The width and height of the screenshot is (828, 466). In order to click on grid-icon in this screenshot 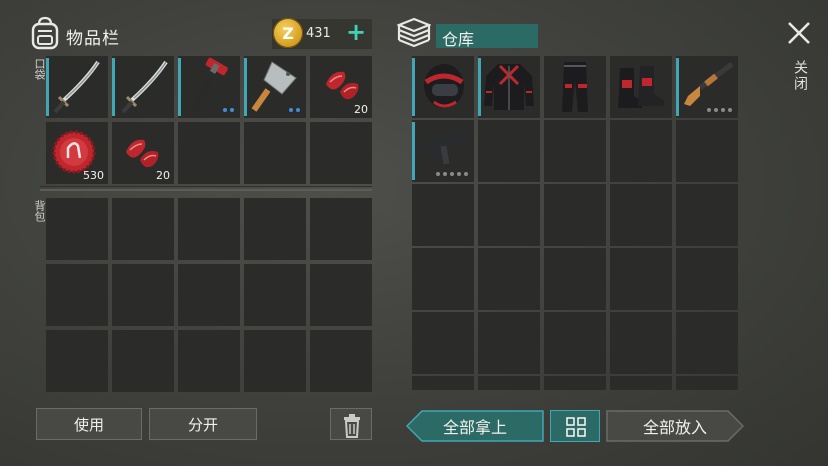, I will do `click(576, 427)`.